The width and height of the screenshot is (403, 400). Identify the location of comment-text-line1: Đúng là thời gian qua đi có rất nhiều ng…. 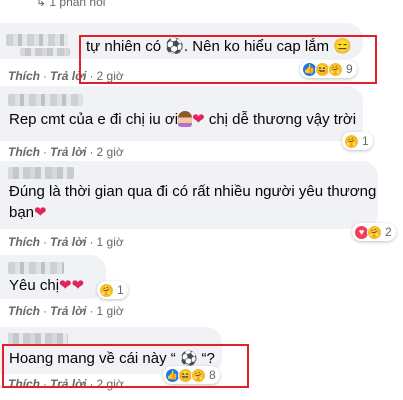
(193, 191).